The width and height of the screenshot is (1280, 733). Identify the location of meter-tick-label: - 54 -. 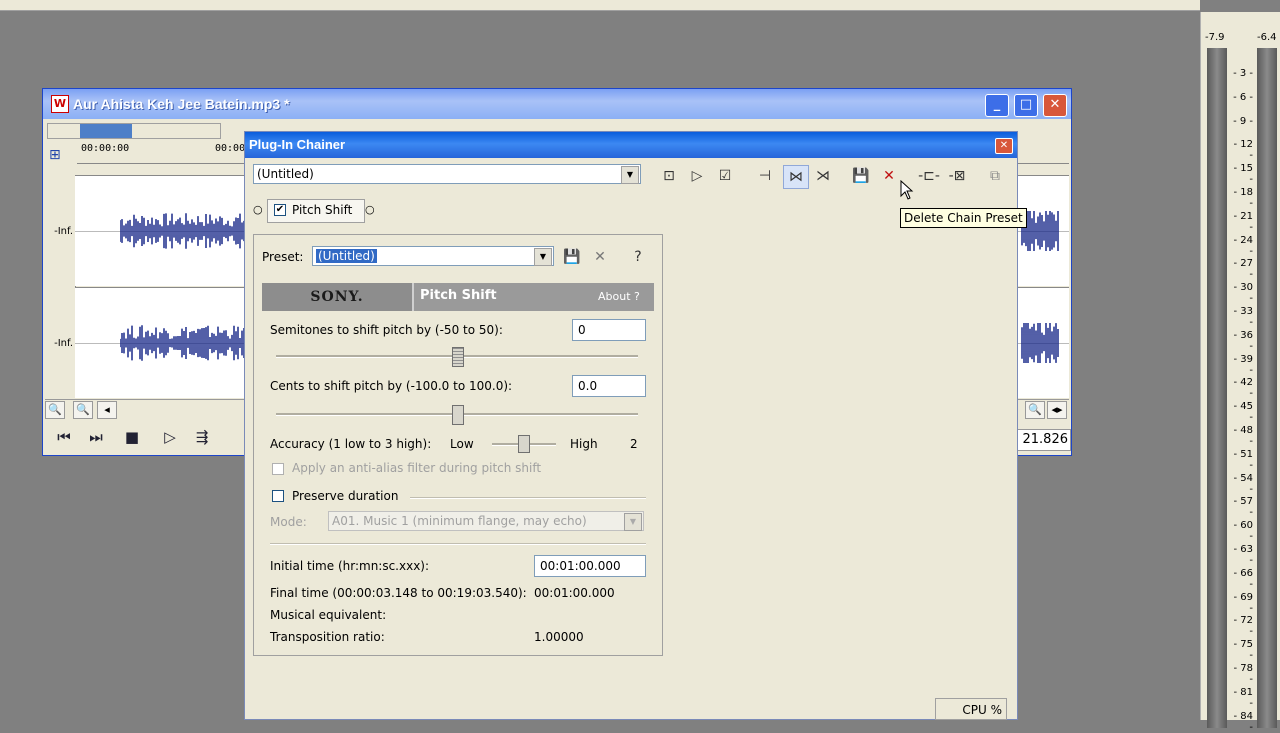
(1243, 483).